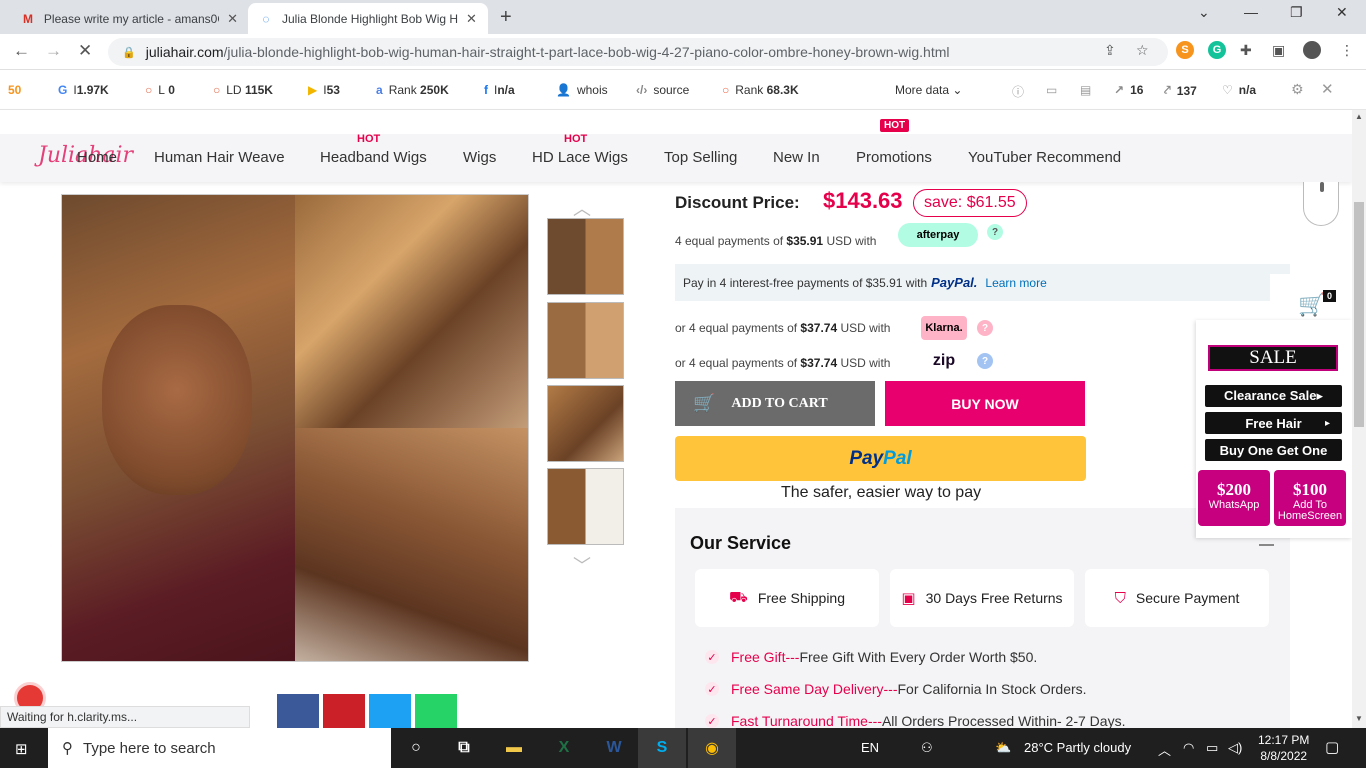 This screenshot has width=1366, height=768. Describe the element at coordinates (1217, 50) in the screenshot. I see `grammarly-icon: G` at that location.